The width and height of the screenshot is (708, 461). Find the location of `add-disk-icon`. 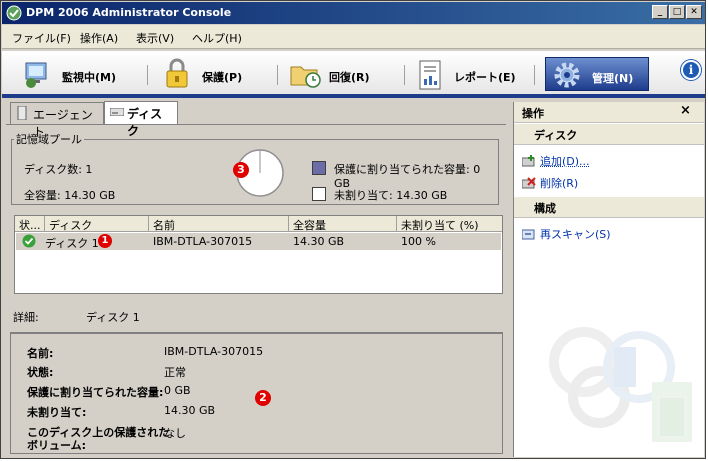

add-disk-icon is located at coordinates (528, 161).